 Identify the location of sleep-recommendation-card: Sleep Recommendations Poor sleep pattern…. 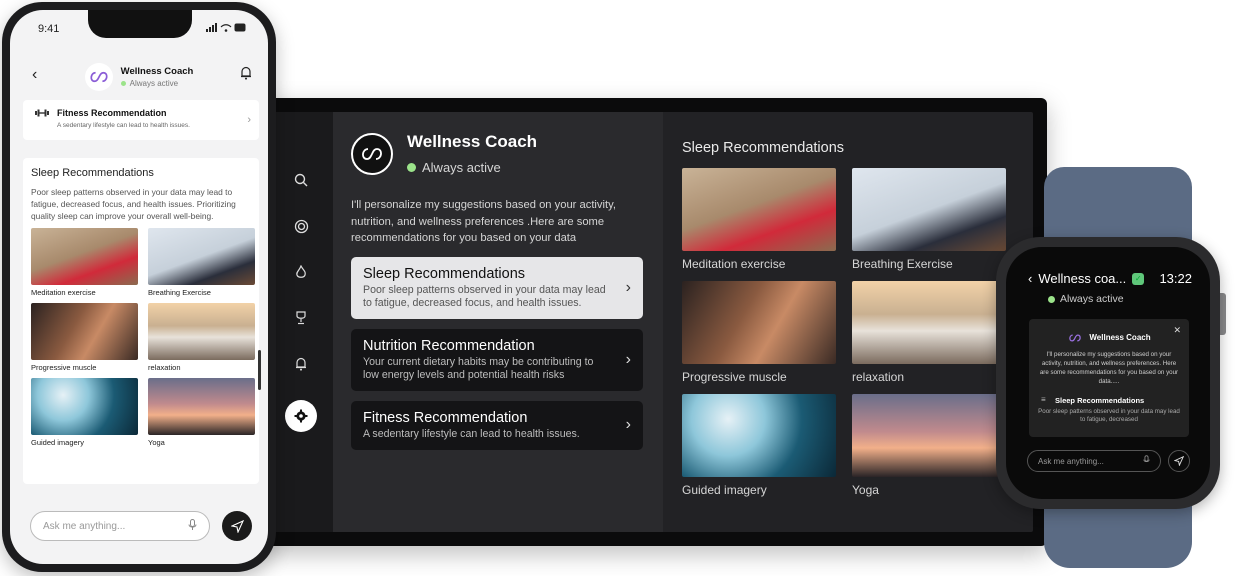
(497, 287).